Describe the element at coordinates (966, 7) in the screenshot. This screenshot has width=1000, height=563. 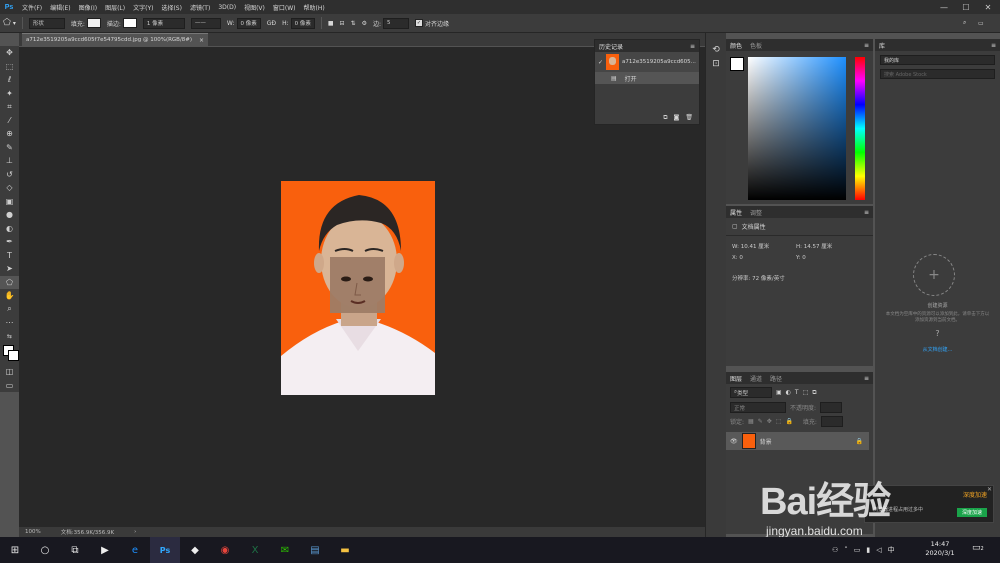
I see `maximize-button: ☐` at that location.